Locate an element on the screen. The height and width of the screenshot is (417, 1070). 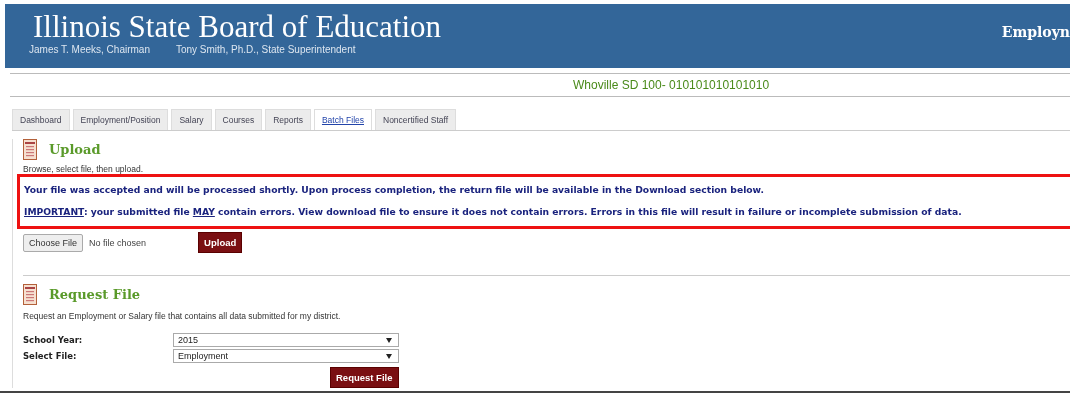
field-label: Select File: is located at coordinates (50, 356).